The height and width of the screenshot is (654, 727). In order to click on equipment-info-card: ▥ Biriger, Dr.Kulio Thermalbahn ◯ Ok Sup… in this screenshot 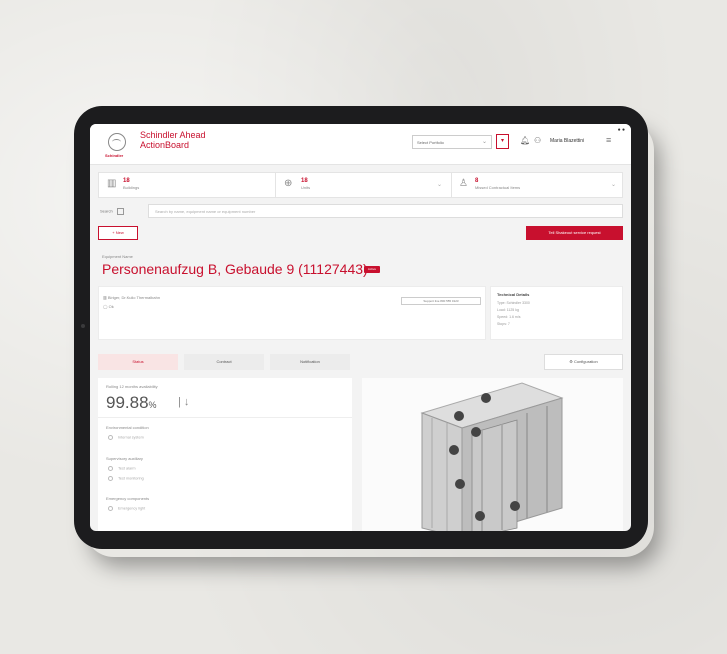, I will do `click(292, 313)`.